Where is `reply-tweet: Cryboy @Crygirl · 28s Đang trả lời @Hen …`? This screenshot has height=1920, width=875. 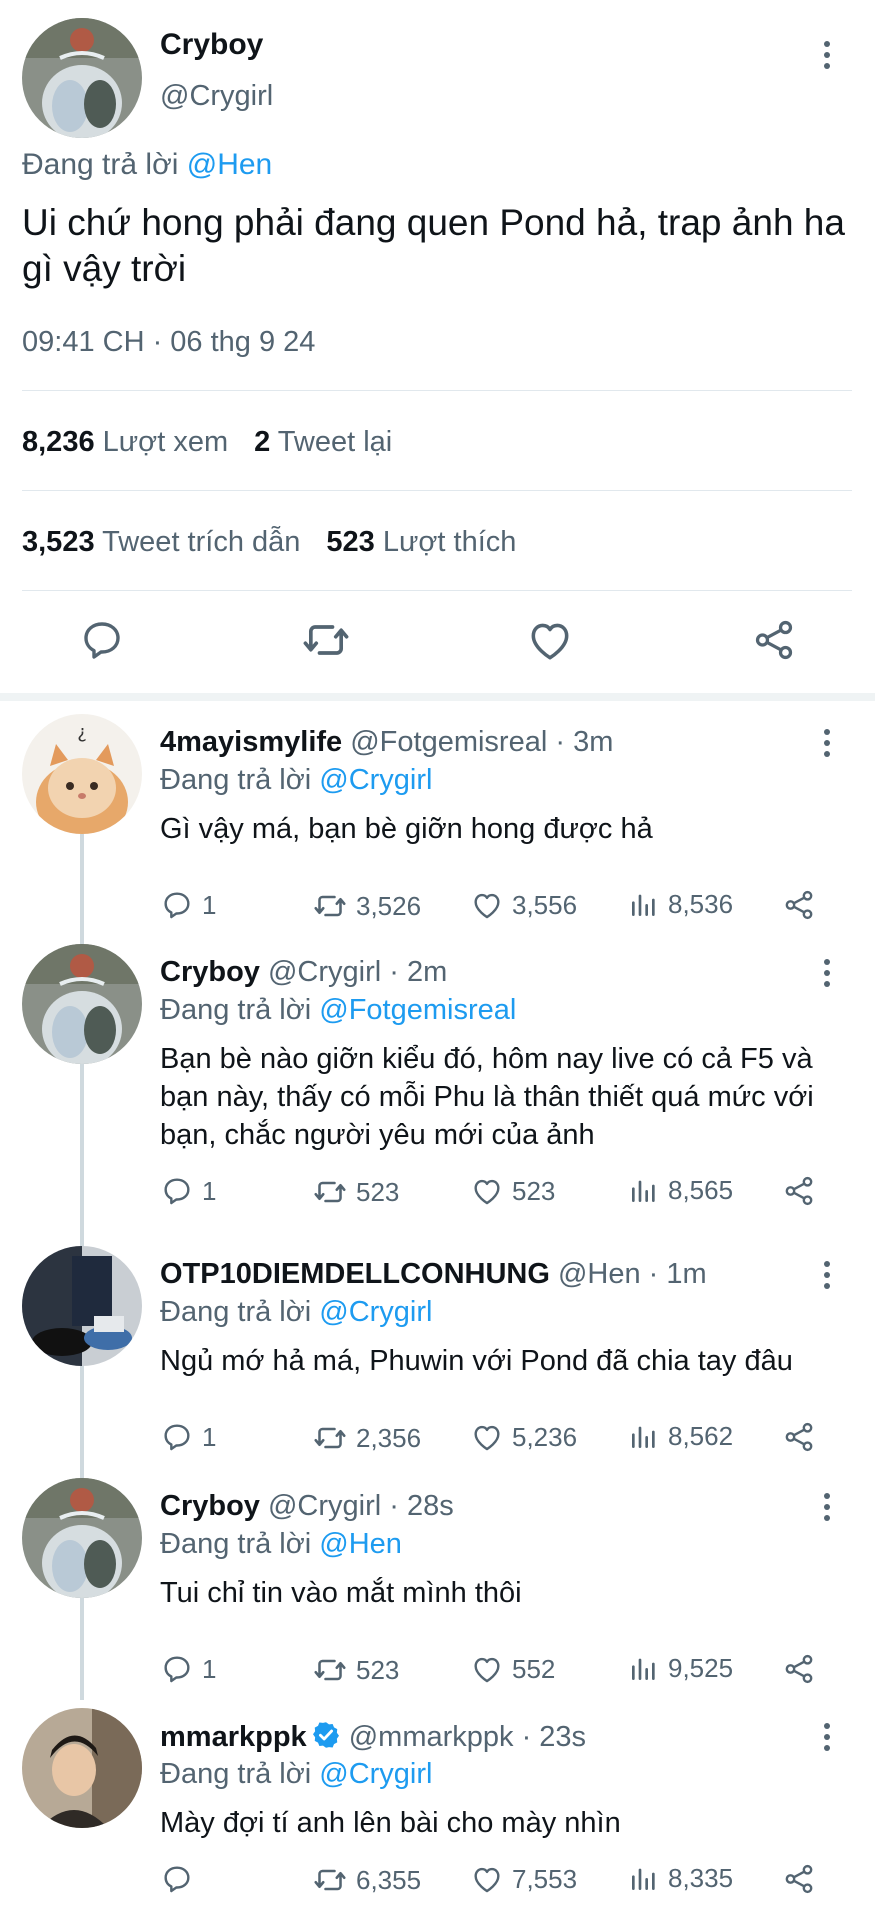 reply-tweet: Cryboy @Crygirl · 28s Đang trả lời @Hen … is located at coordinates (437, 1592).